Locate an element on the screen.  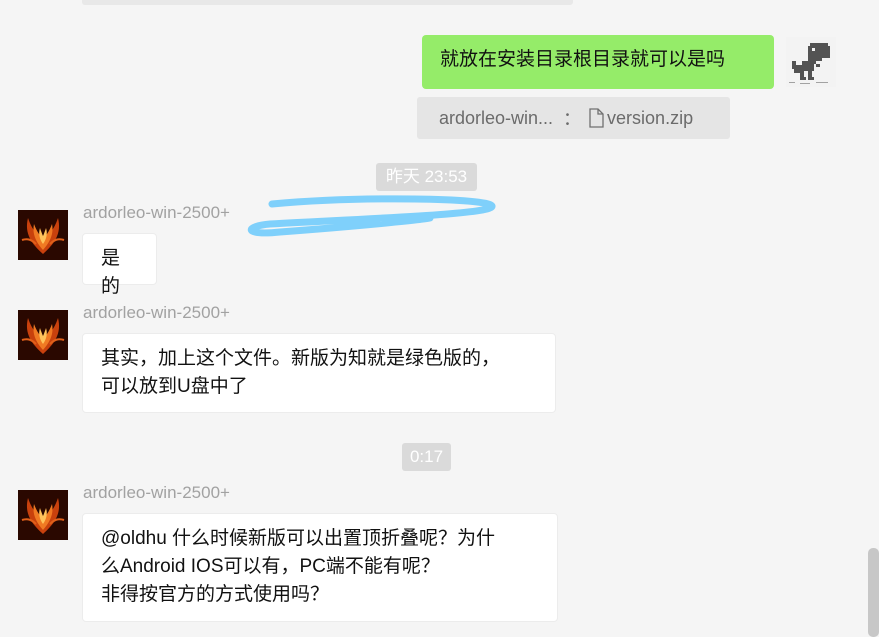
self-message-text: 就放在安装目录根目录就可以是吗 is located at coordinates (583, 59).